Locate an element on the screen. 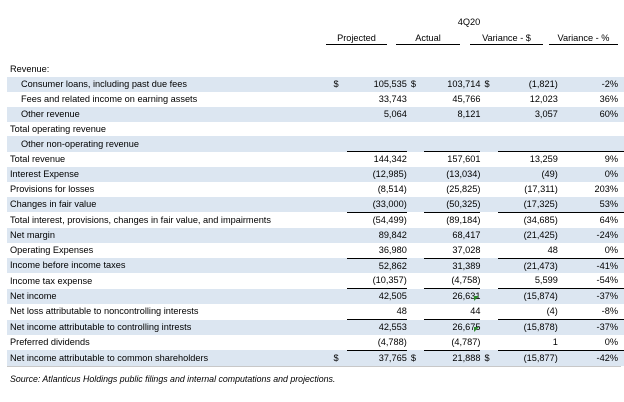  actual-value: 37,028 is located at coordinates (466, 249).